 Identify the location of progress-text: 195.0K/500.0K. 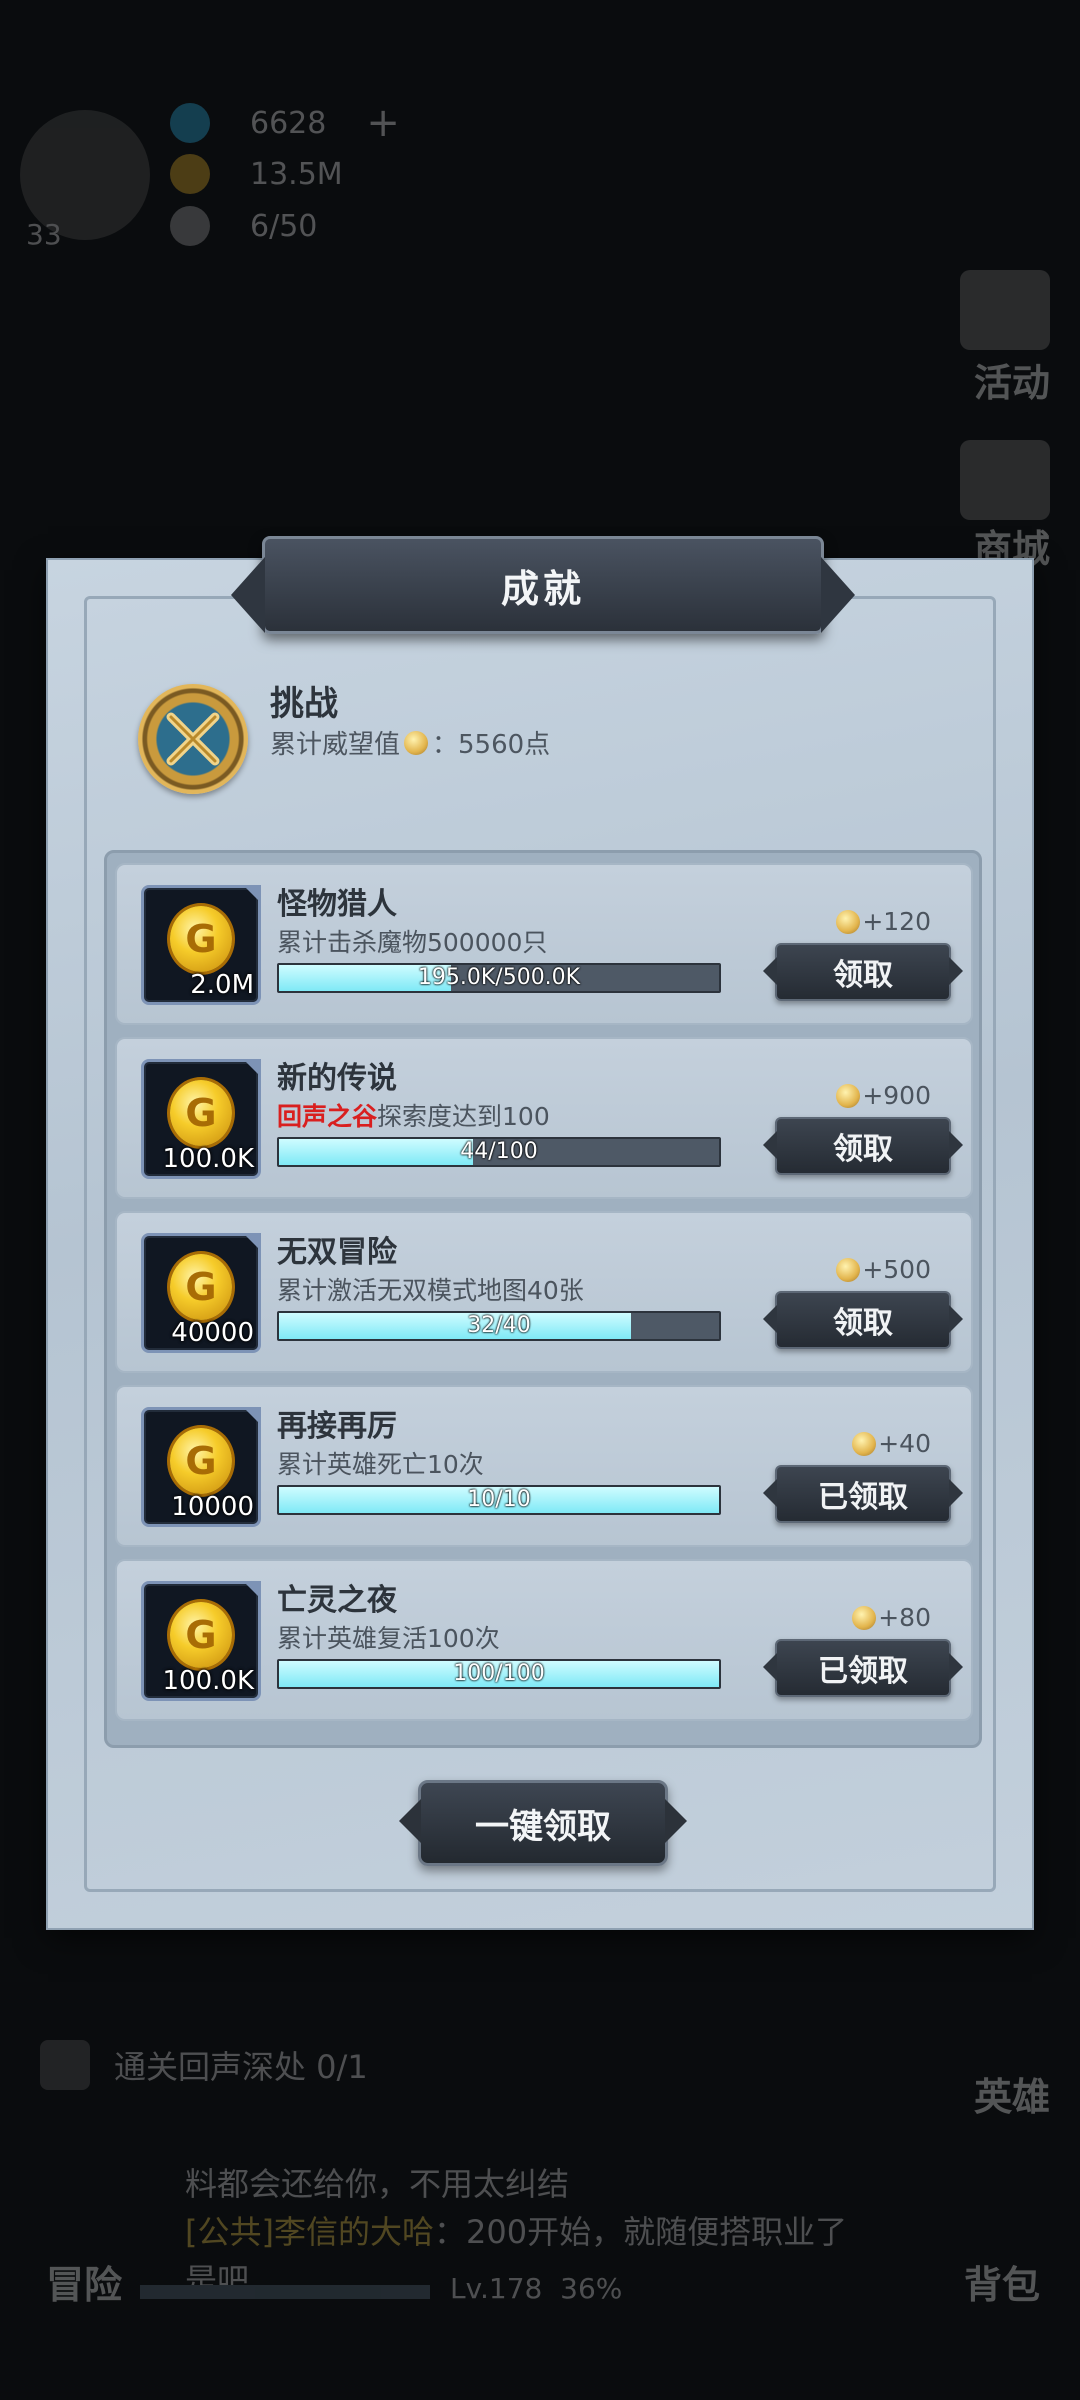
(499, 977).